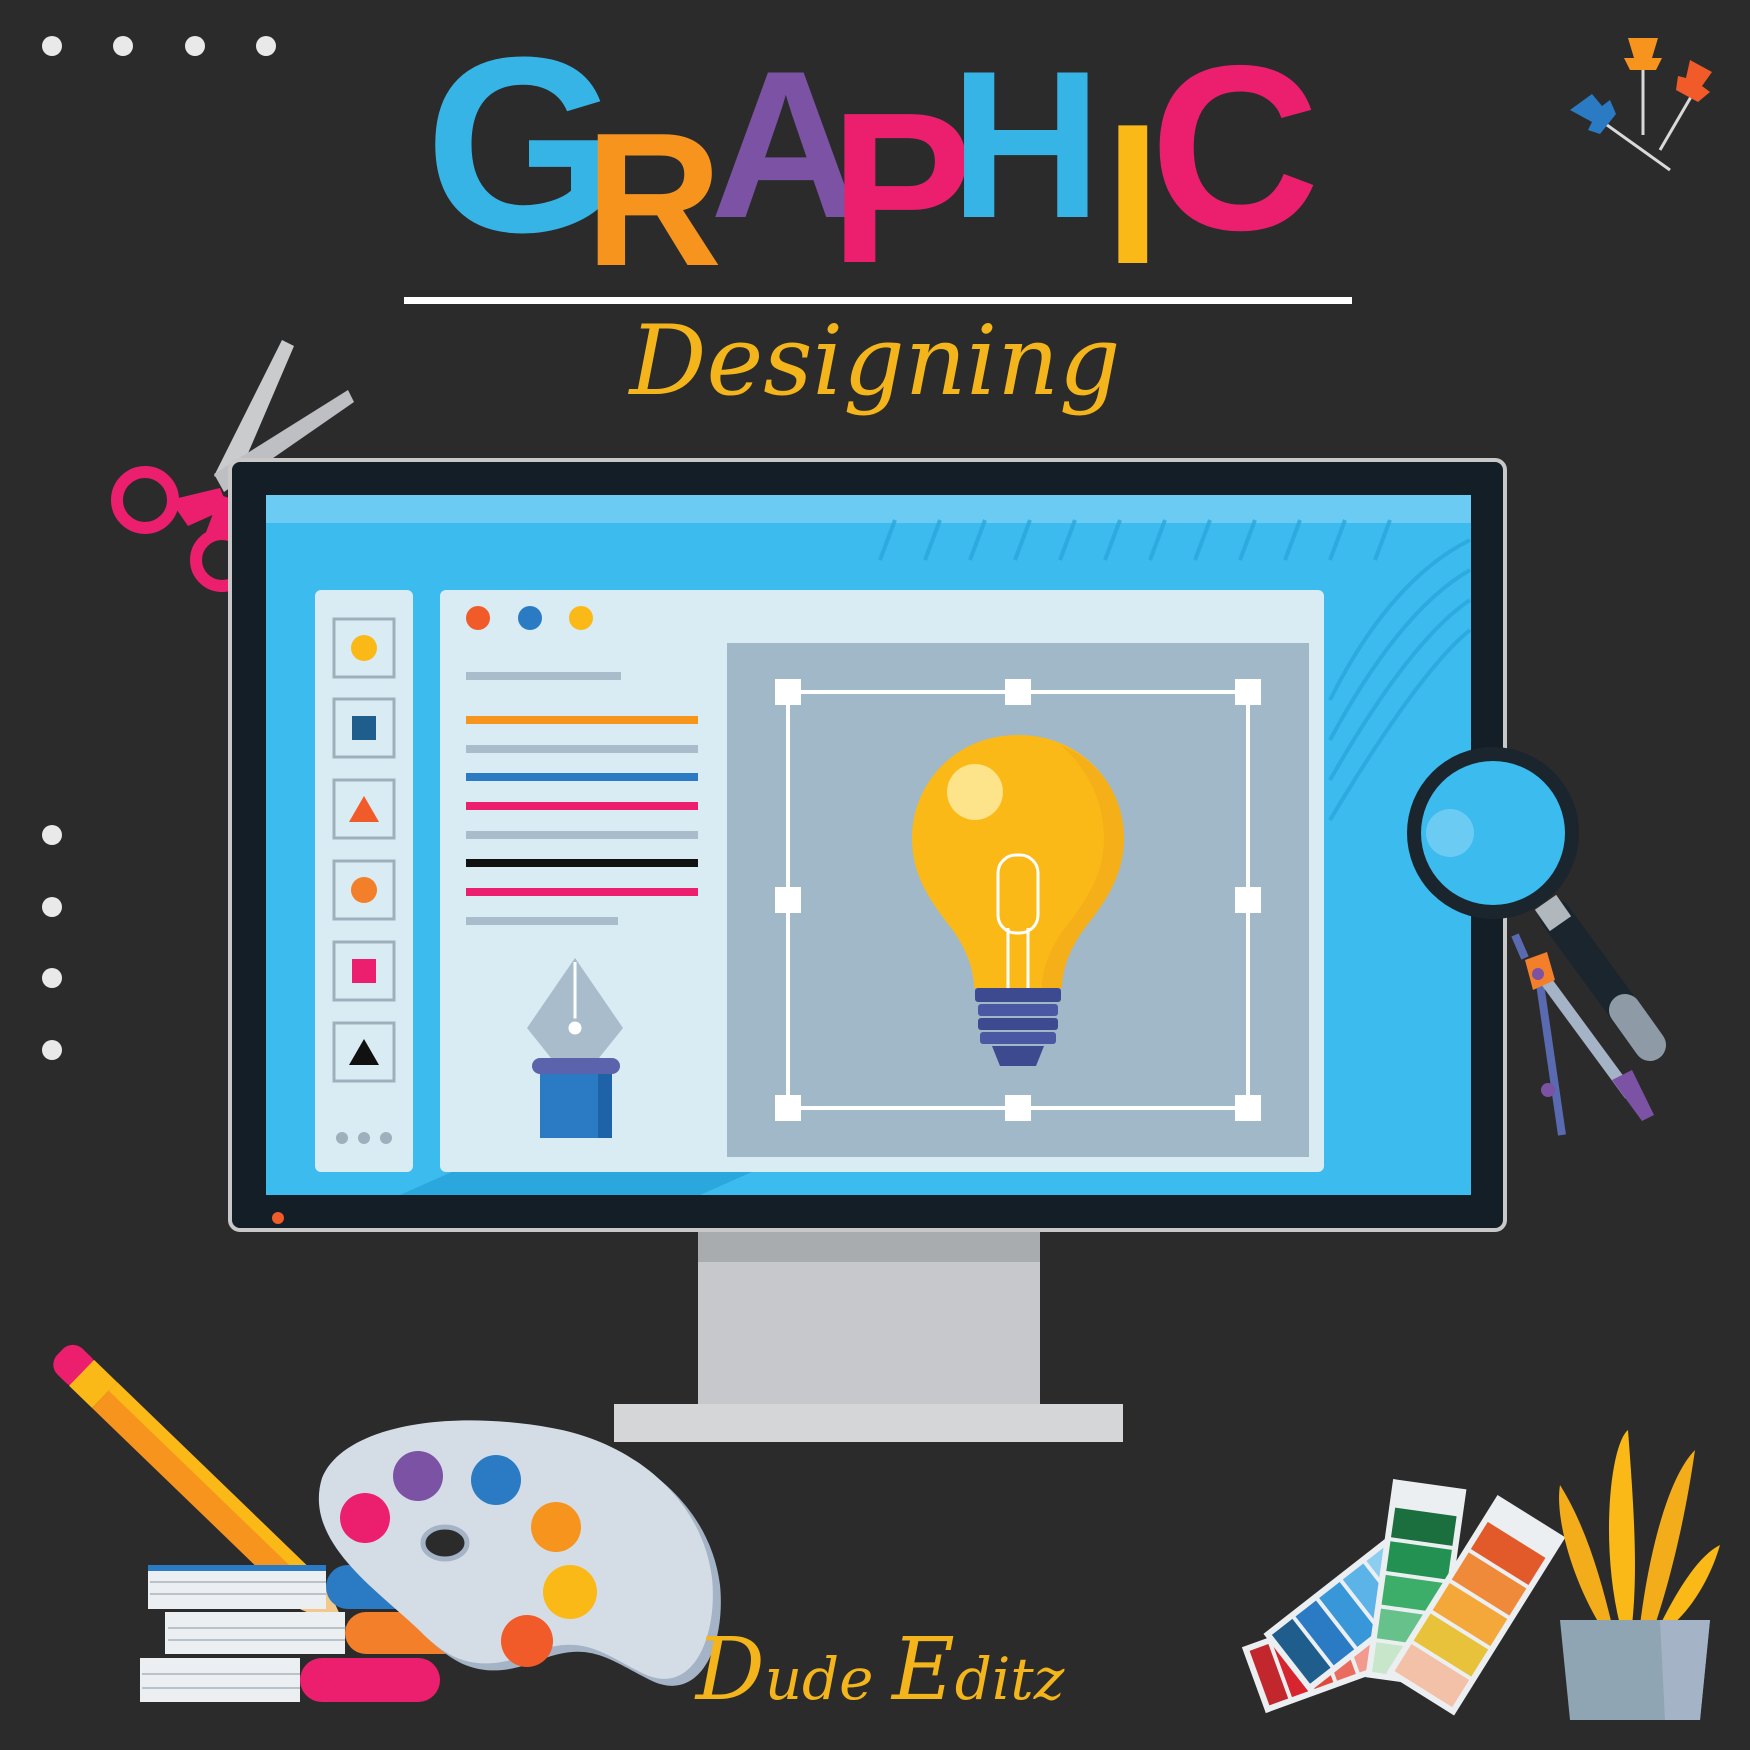  I want to click on brand-signature: Dude Editz, so click(880, 1670).